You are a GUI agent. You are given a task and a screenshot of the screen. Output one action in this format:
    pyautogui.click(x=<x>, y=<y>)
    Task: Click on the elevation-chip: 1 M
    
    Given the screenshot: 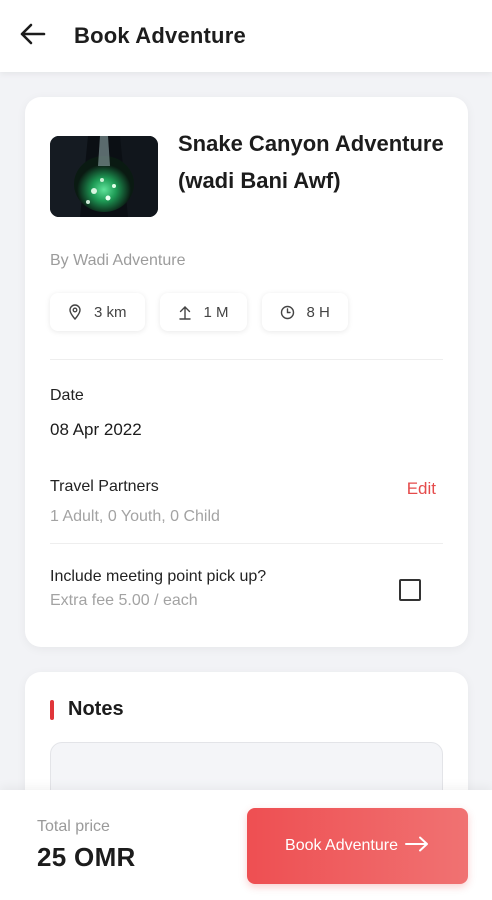 What is the action you would take?
    pyautogui.click(x=203, y=312)
    